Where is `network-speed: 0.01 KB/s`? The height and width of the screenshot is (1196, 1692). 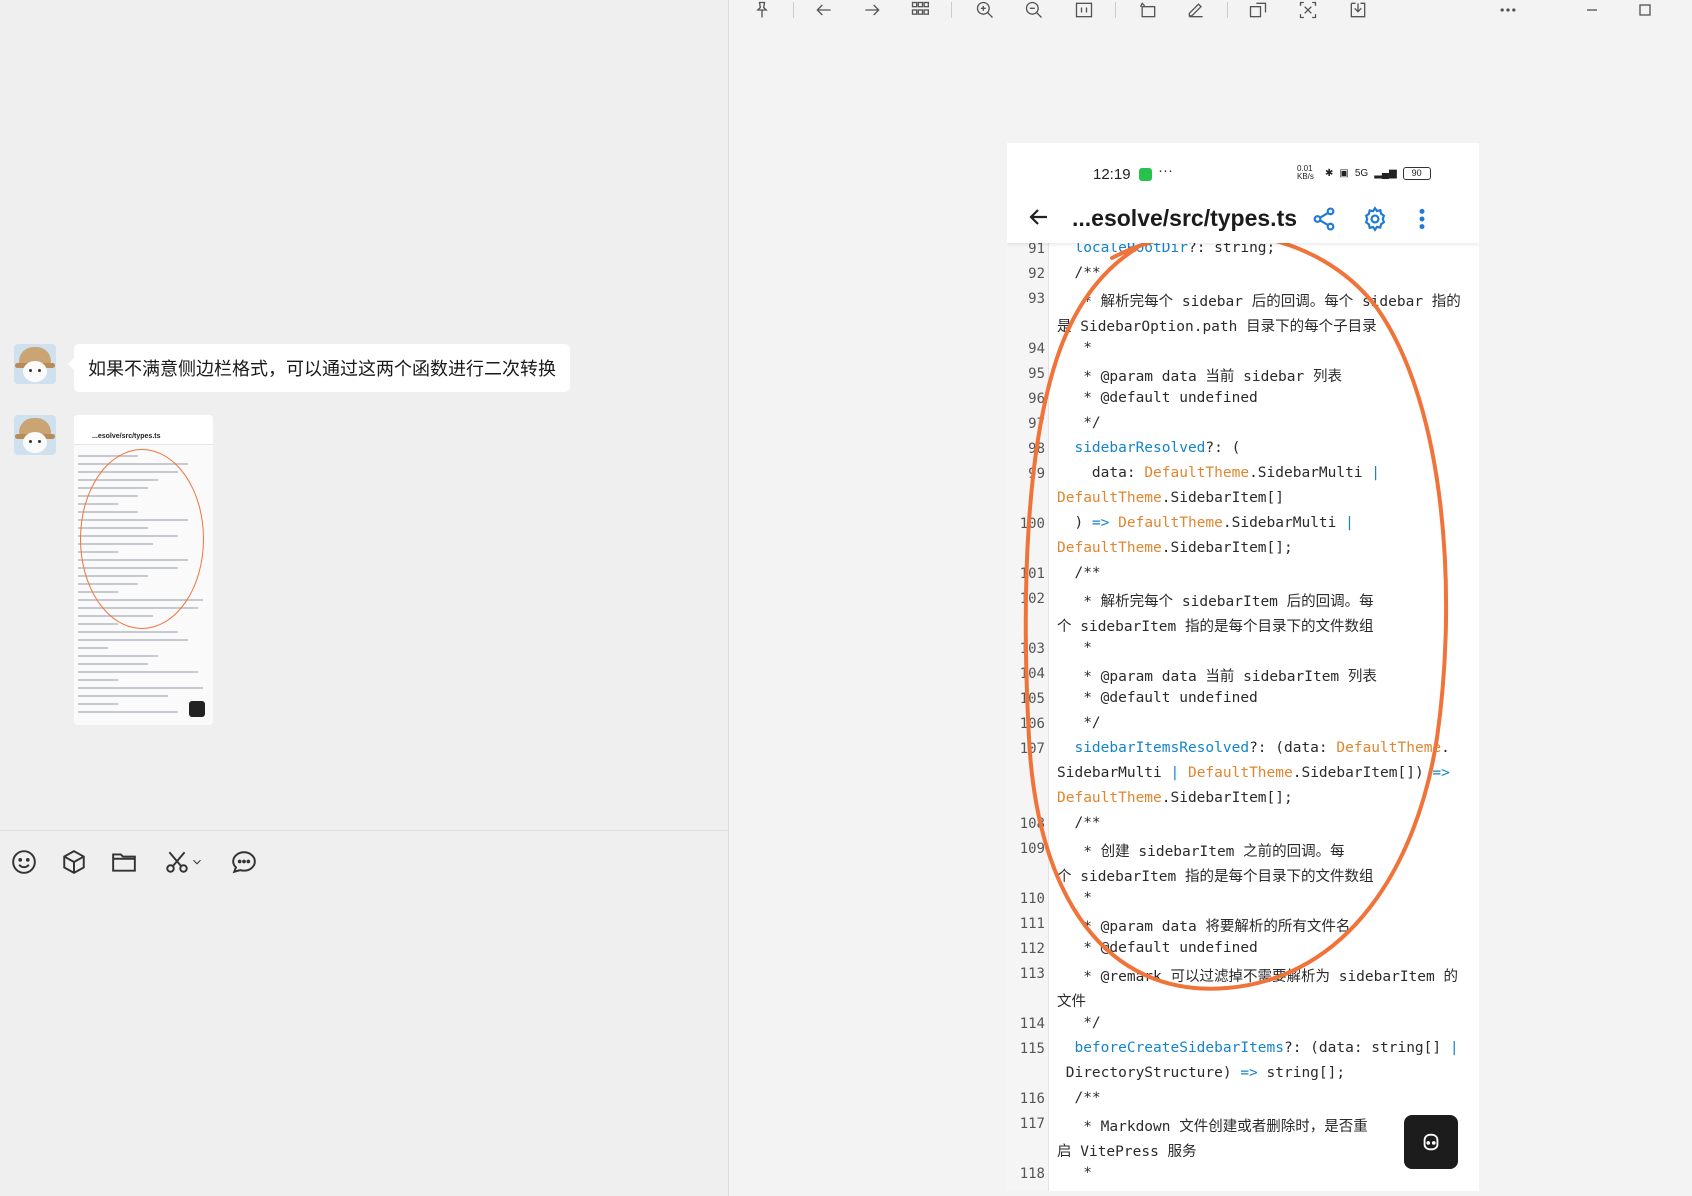
network-speed: 0.01 KB/s is located at coordinates (1305, 172).